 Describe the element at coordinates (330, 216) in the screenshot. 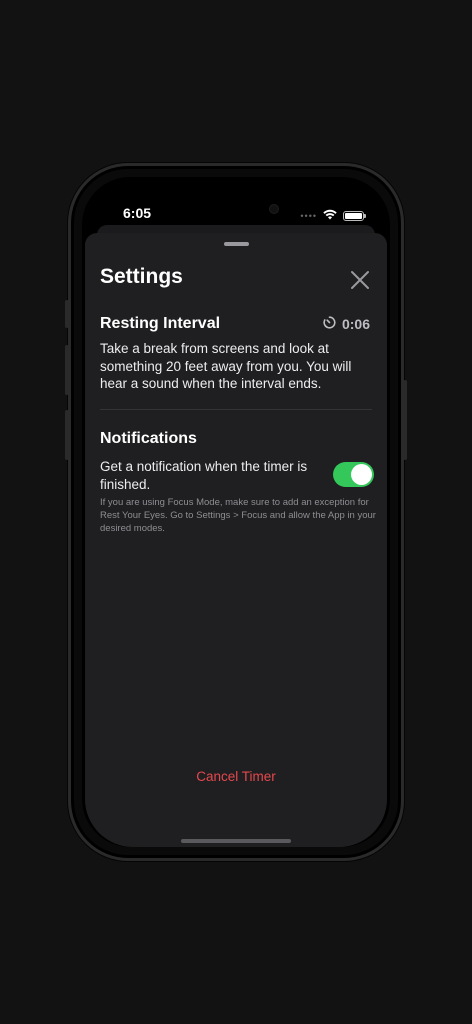

I see `wifi-icon` at that location.